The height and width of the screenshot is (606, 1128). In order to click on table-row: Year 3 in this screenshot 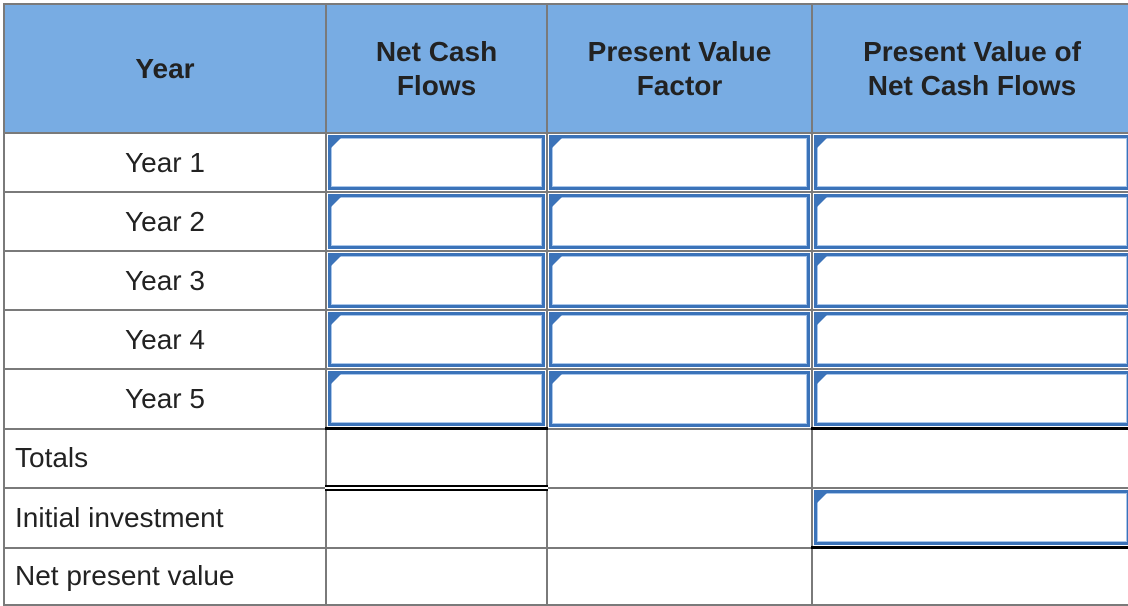, I will do `click(565, 280)`.